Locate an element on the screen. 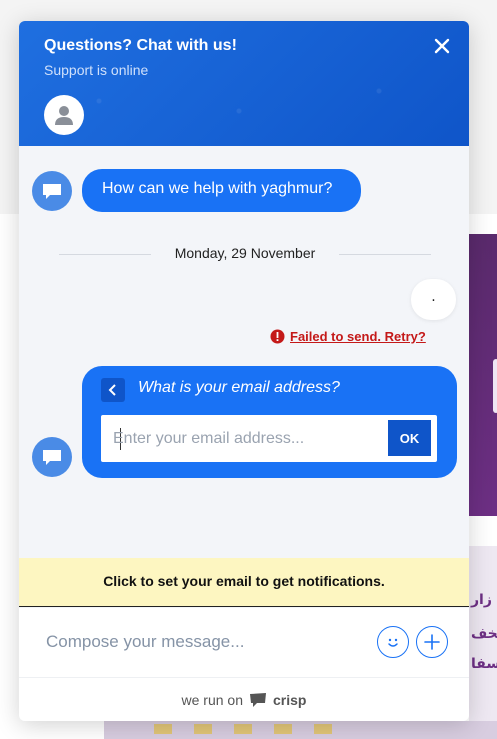 Image resolution: width=497 pixels, height=739 pixels. email-question: What is your email address? is located at coordinates (239, 387).